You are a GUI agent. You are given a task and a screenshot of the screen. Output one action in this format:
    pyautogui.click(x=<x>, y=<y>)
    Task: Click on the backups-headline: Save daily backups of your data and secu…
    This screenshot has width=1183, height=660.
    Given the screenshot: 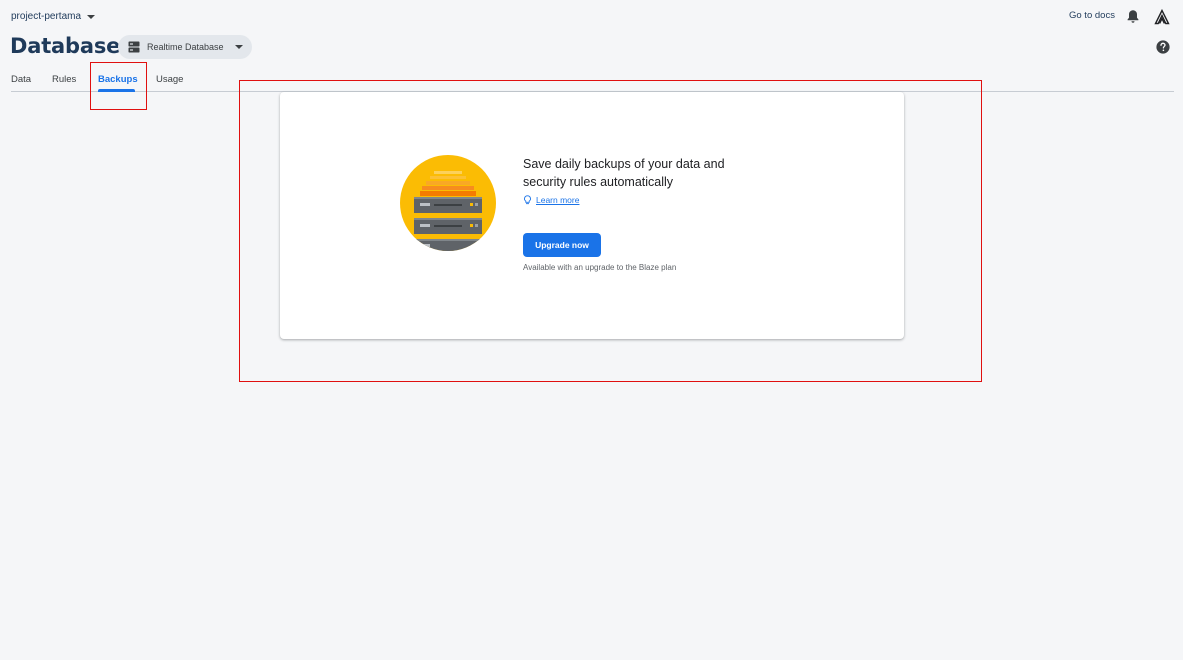 What is the action you would take?
    pyautogui.click(x=624, y=173)
    